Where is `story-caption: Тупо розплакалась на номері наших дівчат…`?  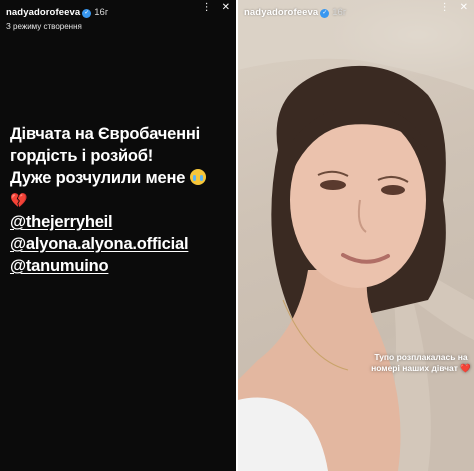 story-caption: Тупо розплакалась на номері наших дівчат… is located at coordinates (420, 363).